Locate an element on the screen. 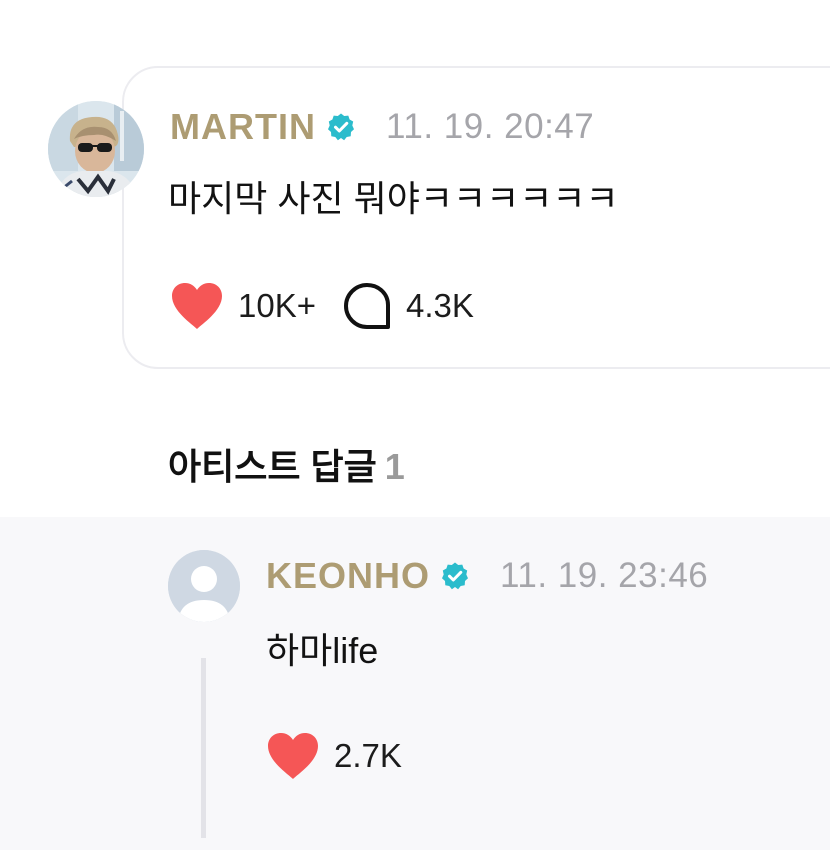  artist-replies-count: 1 is located at coordinates (394, 466).